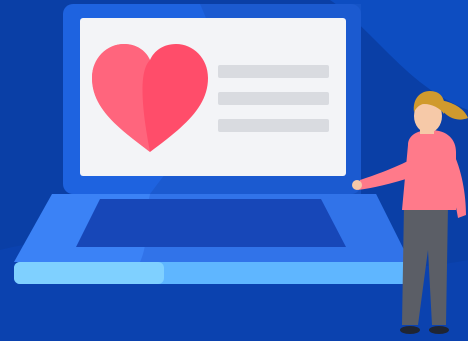 The height and width of the screenshot is (341, 468). Describe the element at coordinates (211, 223) in the screenshot. I see `laptop-trackpad` at that location.